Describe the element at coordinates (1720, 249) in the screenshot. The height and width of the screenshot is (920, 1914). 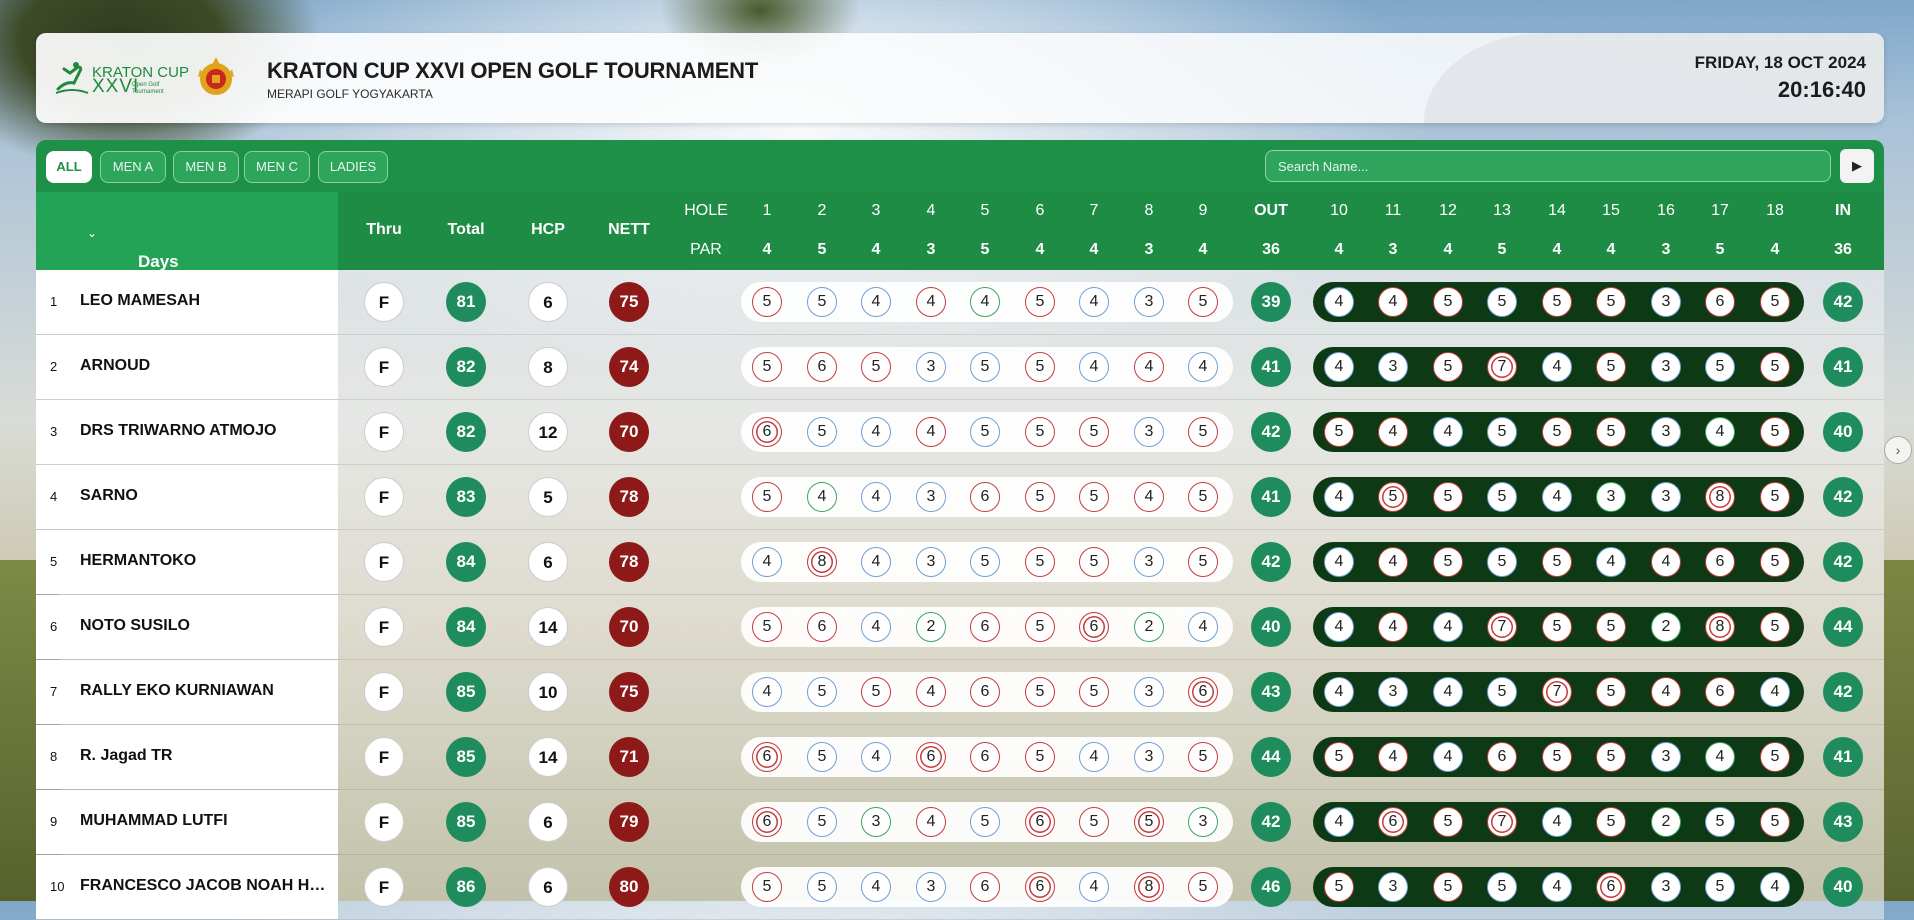
I see `hole-par: 5` at that location.